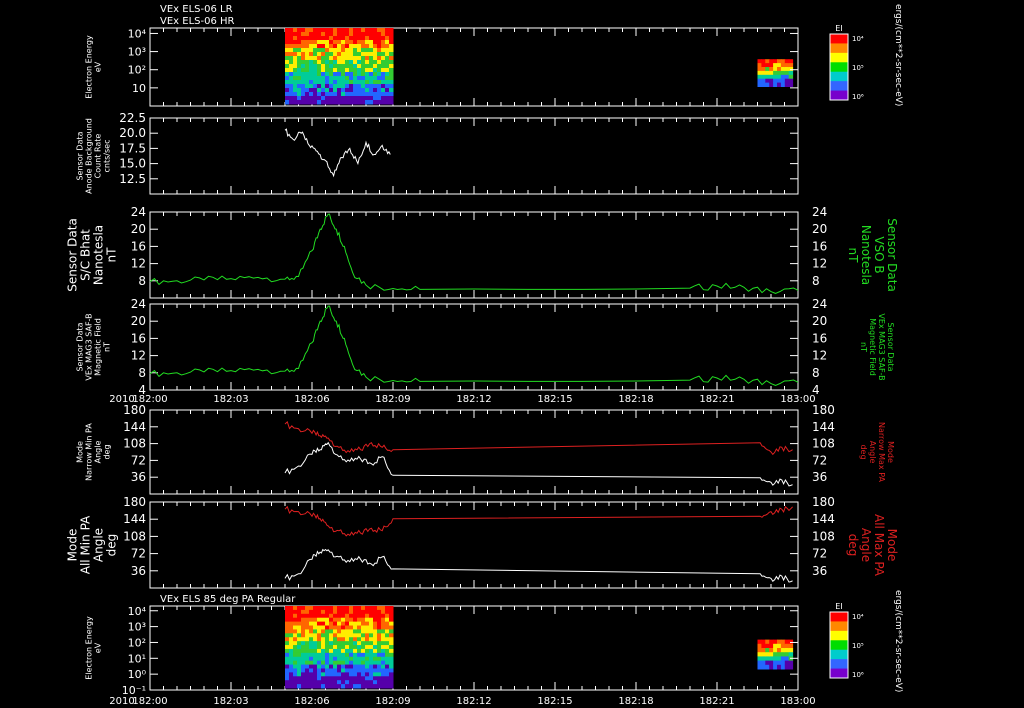 Image resolution: width=1024 pixels, height=708 pixels. Describe the element at coordinates (881, 346) in the screenshot. I see `right-axis-label: VEx MAG3 SAF-B` at that location.